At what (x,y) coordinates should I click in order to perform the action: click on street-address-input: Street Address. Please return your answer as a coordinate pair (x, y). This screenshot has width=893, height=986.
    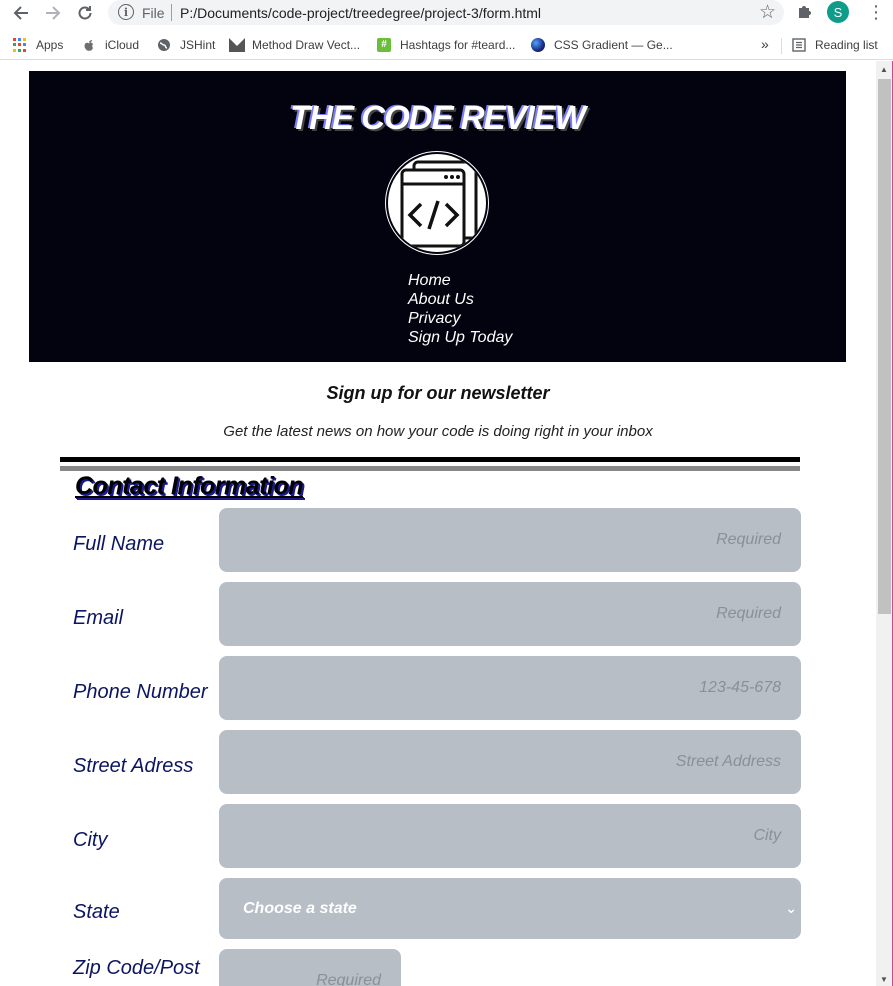
    Looking at the image, I should click on (510, 762).